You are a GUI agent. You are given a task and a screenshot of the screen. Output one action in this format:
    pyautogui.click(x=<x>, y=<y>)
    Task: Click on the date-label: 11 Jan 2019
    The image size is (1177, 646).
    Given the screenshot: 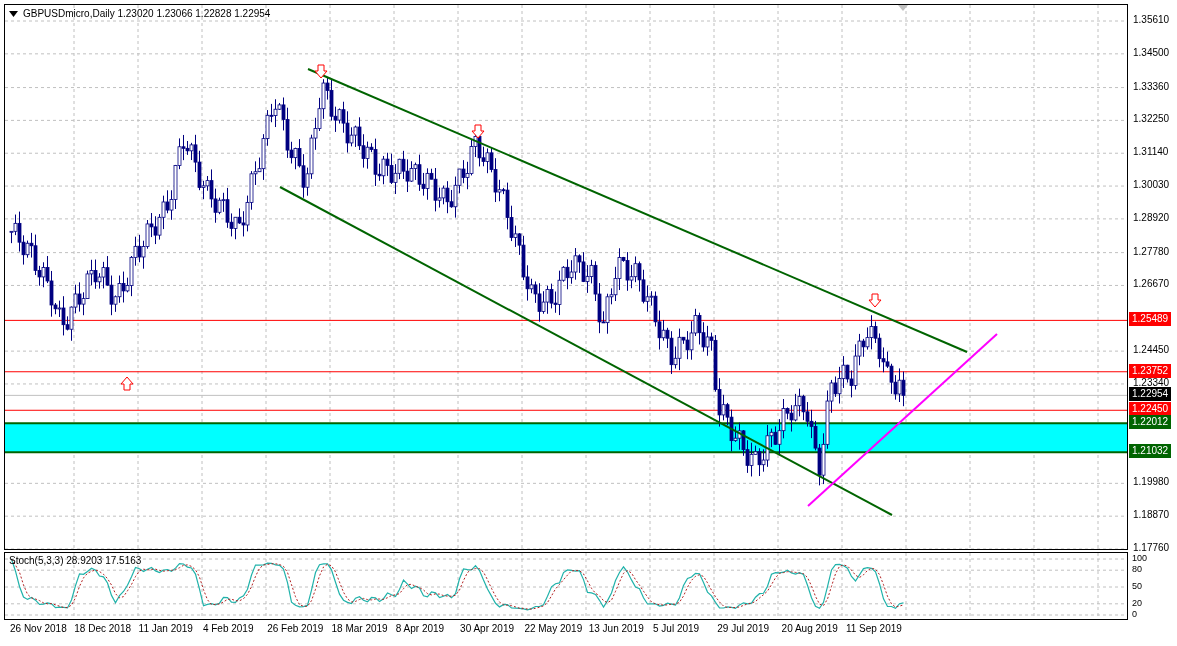 What is the action you would take?
    pyautogui.click(x=165, y=628)
    